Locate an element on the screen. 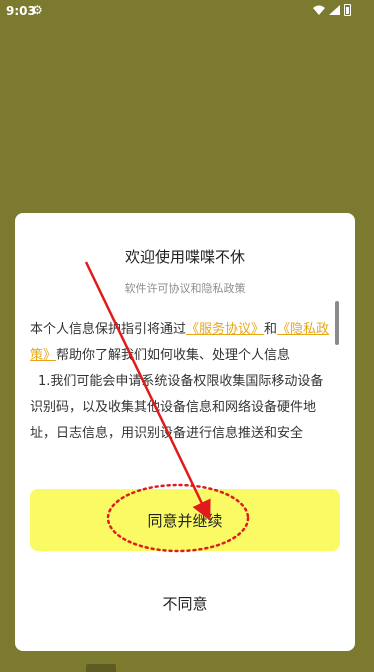  dialog-subtitle: 软件许可协议和隐私政策 is located at coordinates (185, 288).